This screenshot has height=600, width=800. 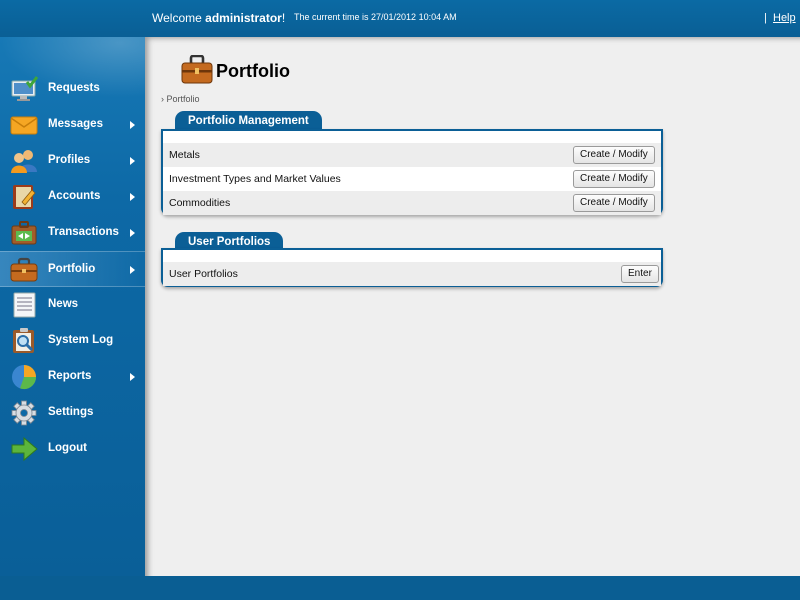 I want to click on sidebar-item-label: Messages, so click(x=75, y=124).